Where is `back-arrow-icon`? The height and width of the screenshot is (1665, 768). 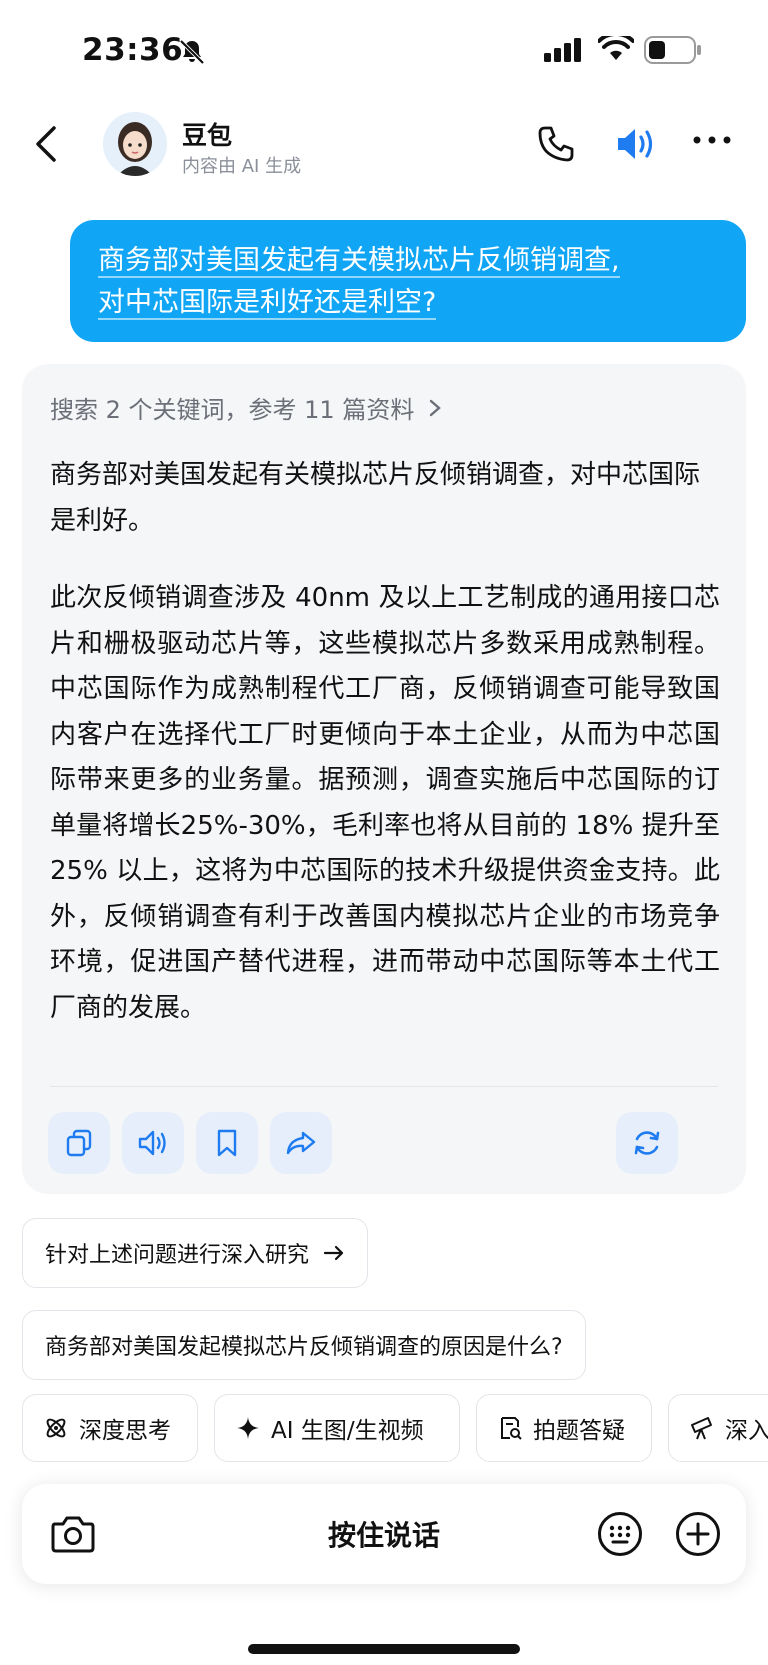 back-arrow-icon is located at coordinates (46, 144).